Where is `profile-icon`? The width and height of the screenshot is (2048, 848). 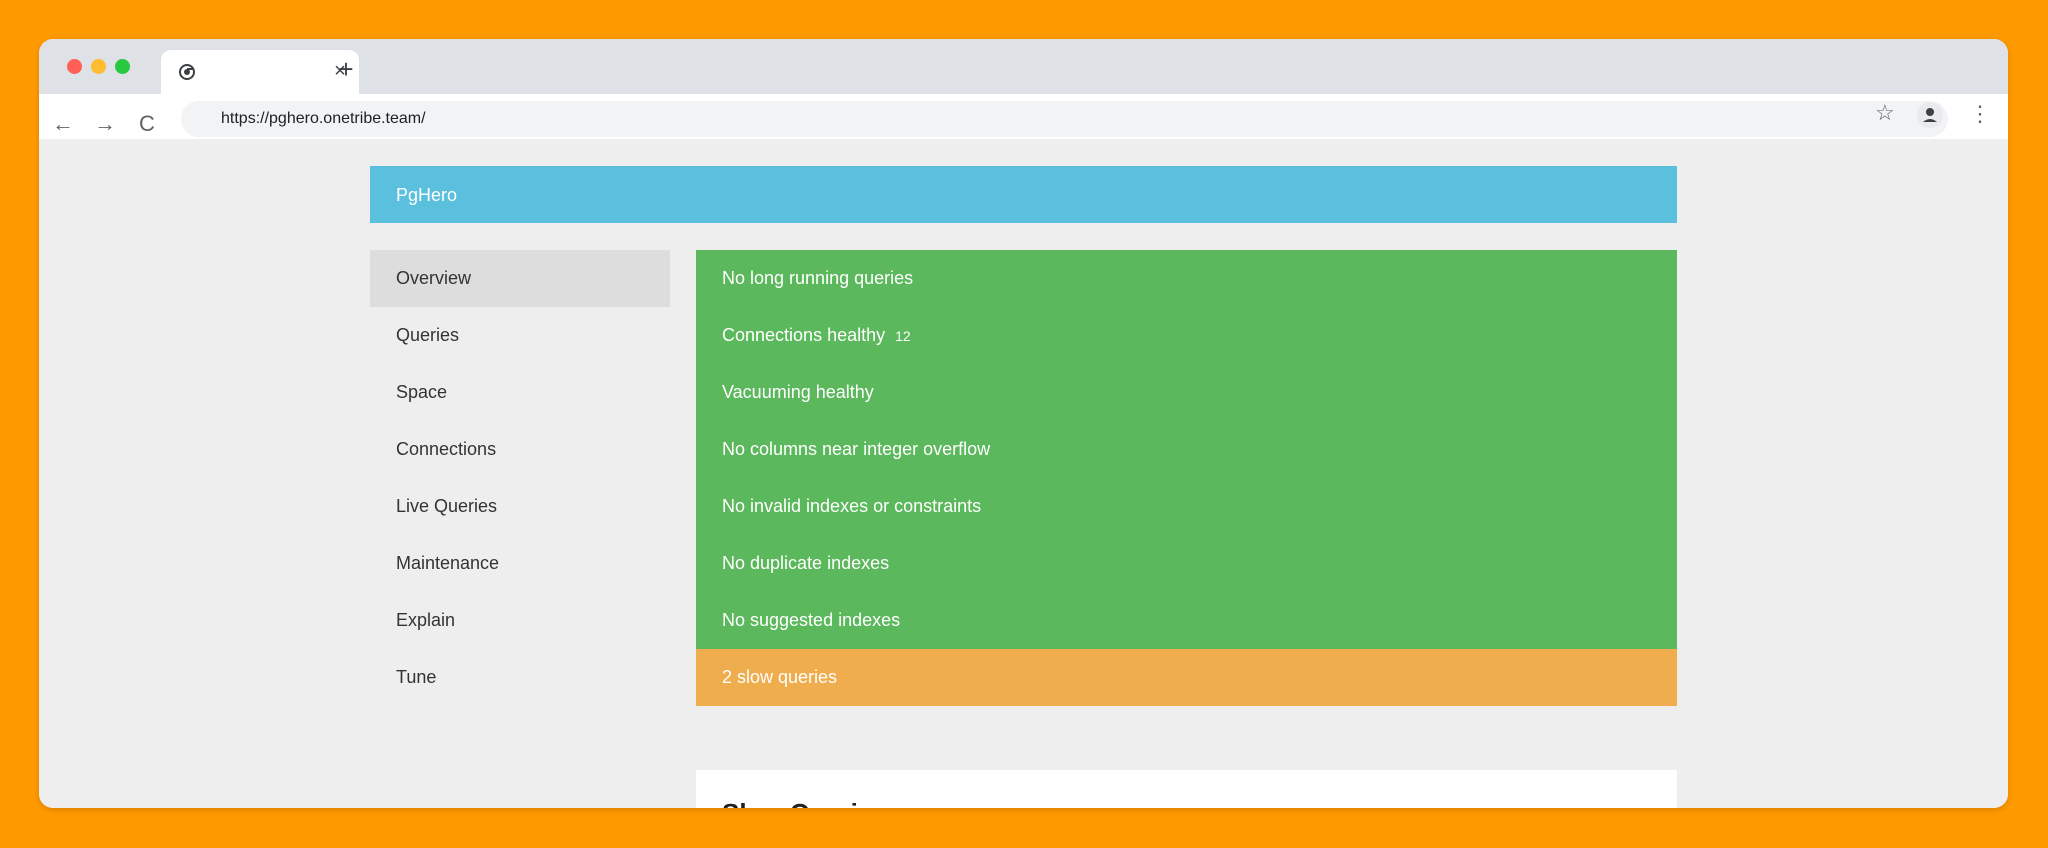
profile-icon is located at coordinates (1930, 115).